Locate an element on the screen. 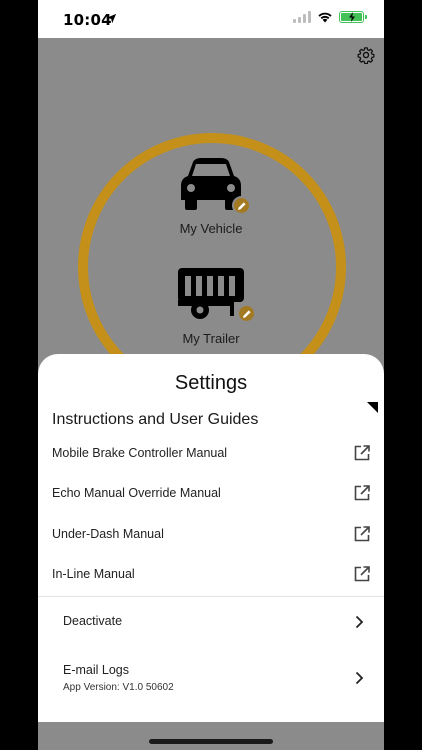  manual-item-echo-manual-override: Echo Manual Override Manual is located at coordinates (211, 493).